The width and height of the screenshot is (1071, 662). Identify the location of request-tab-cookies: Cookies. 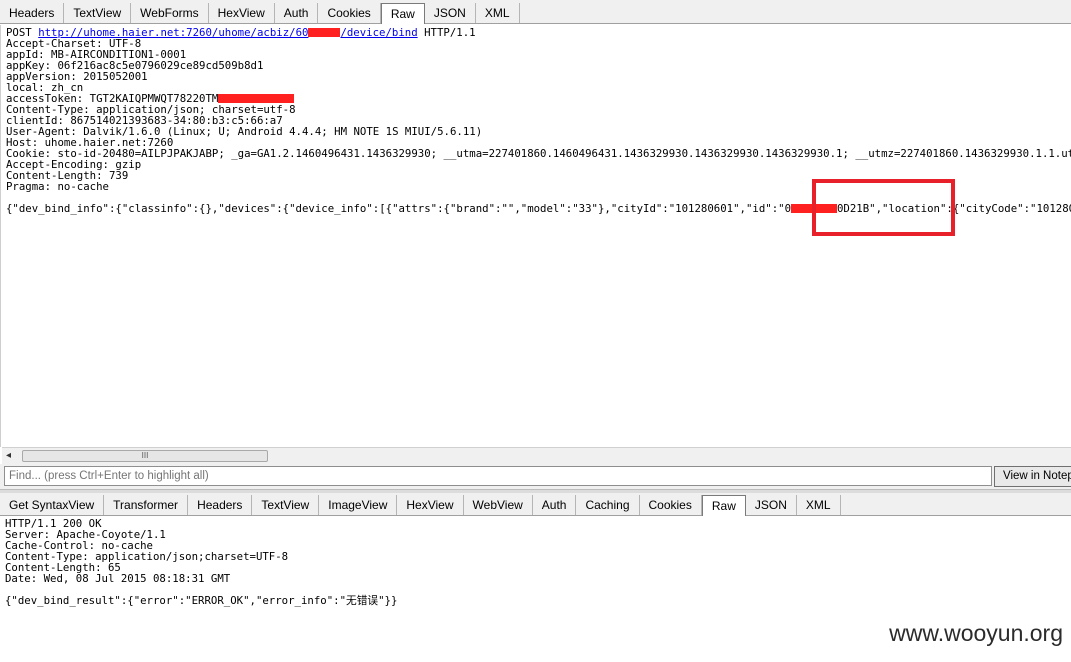
(349, 13).